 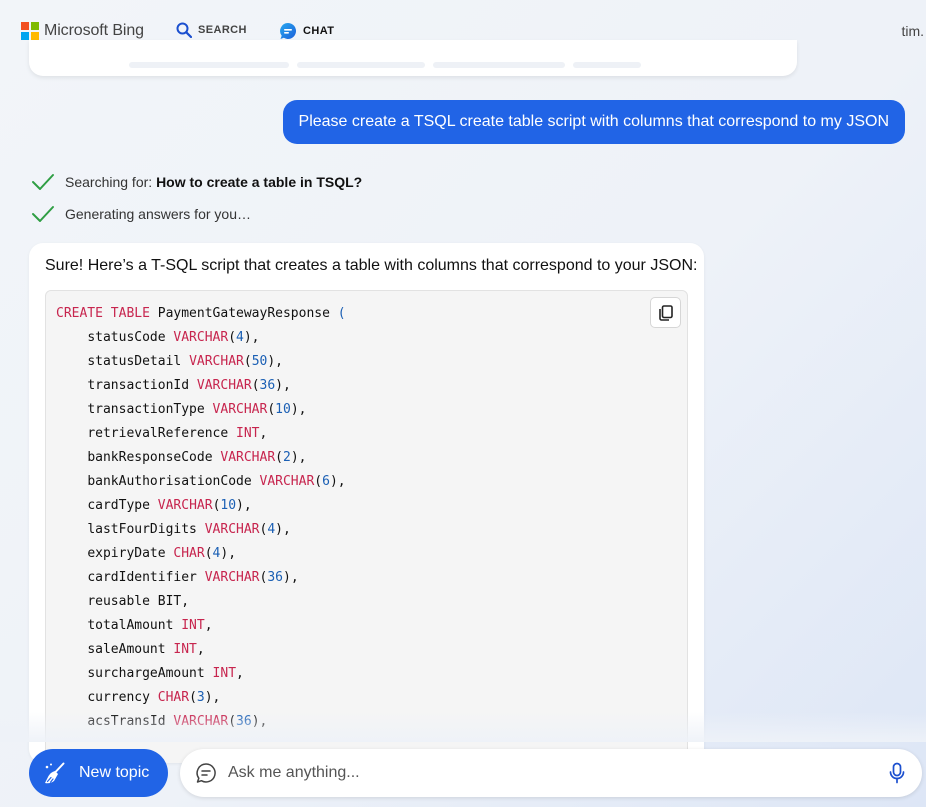 I want to click on status-searching-query: How to create a table in TSQL?, so click(x=259, y=182).